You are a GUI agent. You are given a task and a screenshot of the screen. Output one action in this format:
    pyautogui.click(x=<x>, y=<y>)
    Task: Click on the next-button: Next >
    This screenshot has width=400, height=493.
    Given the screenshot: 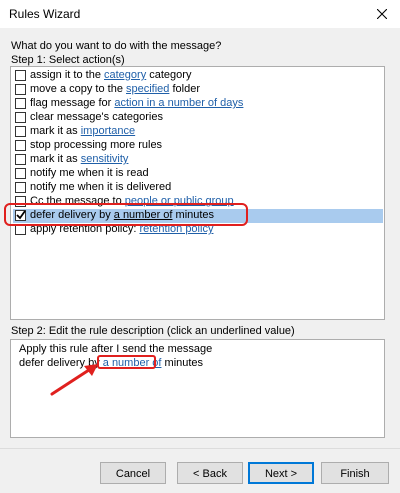 What is the action you would take?
    pyautogui.click(x=281, y=473)
    